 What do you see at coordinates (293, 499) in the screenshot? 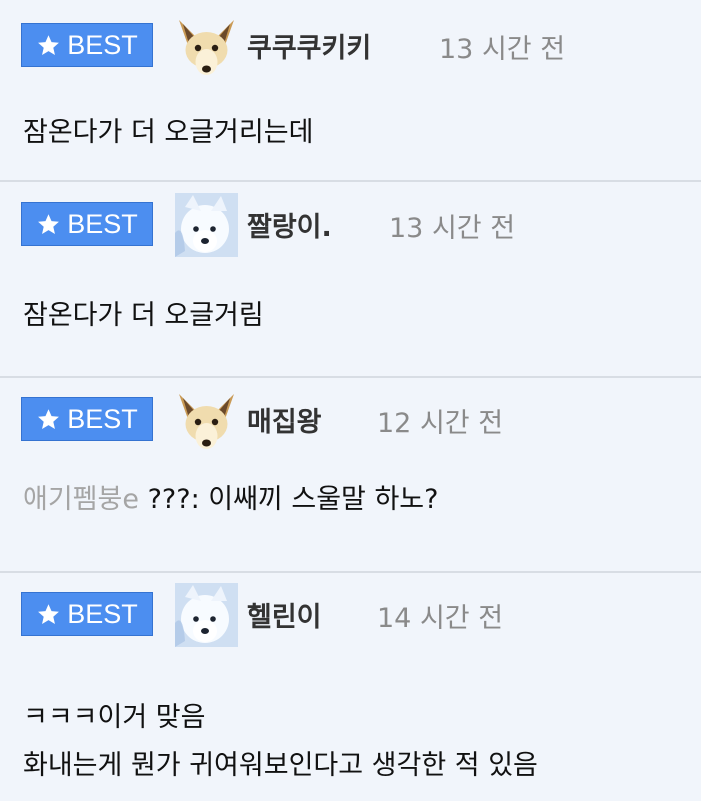
I see `comment-text: ???: 이쌔끼 스울말 하노?` at bounding box center [293, 499].